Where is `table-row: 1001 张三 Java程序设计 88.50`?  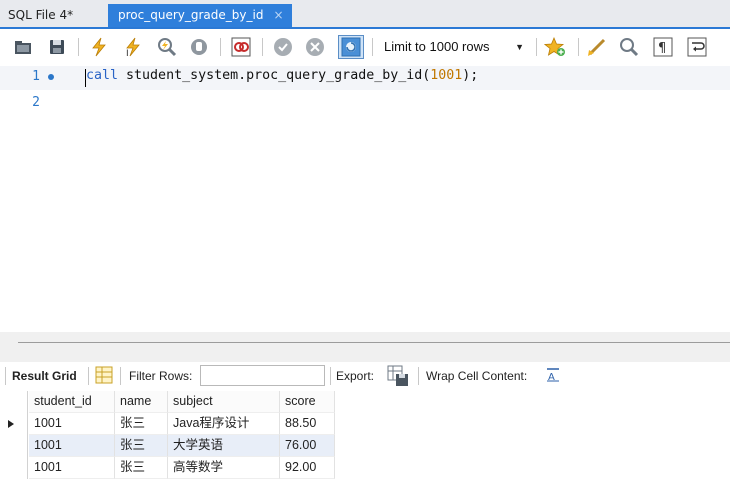 table-row: 1001 张三 Java程序设计 88.50 is located at coordinates (170, 424).